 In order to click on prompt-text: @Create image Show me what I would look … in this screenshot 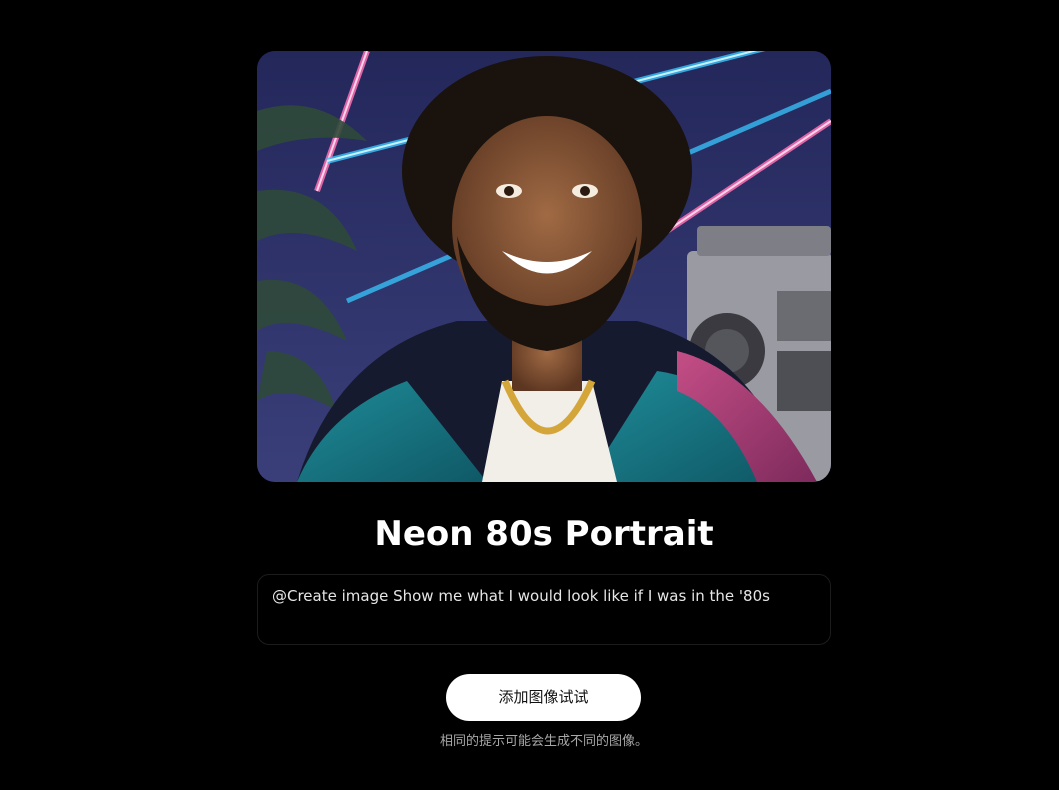, I will do `click(521, 596)`.